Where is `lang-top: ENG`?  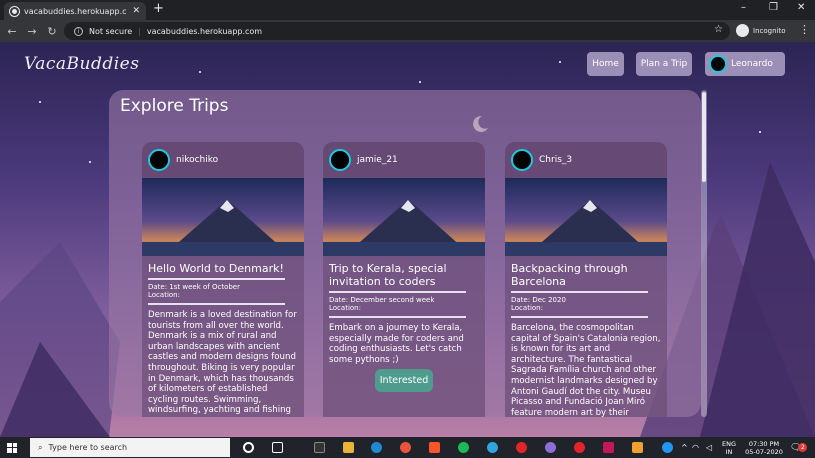 lang-top: ENG is located at coordinates (729, 443).